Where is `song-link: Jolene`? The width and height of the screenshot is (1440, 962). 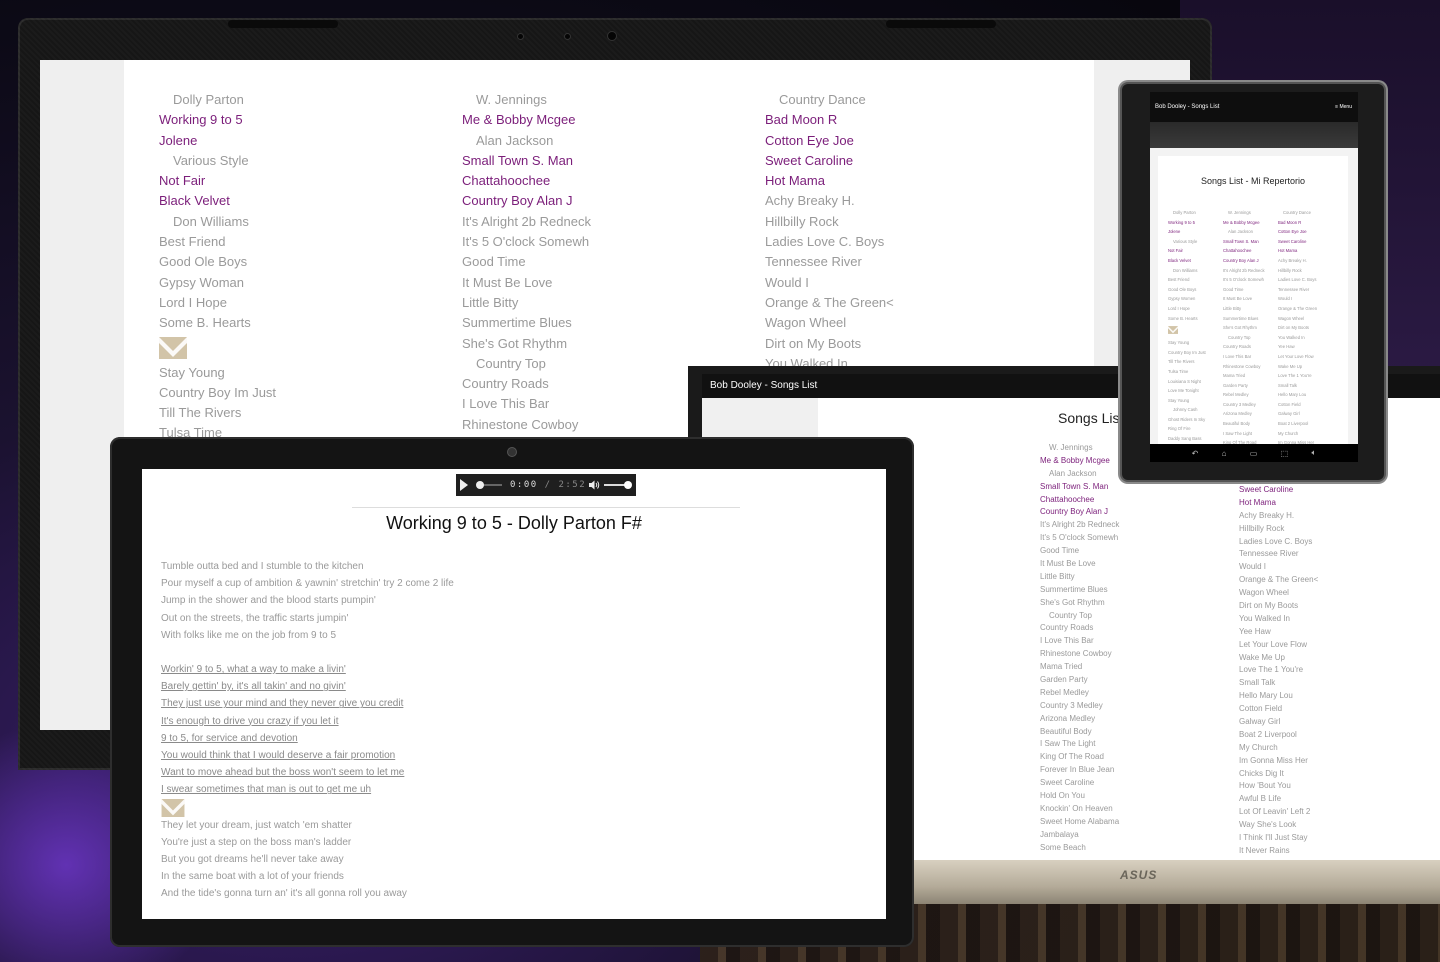
song-link: Jolene is located at coordinates (304, 141).